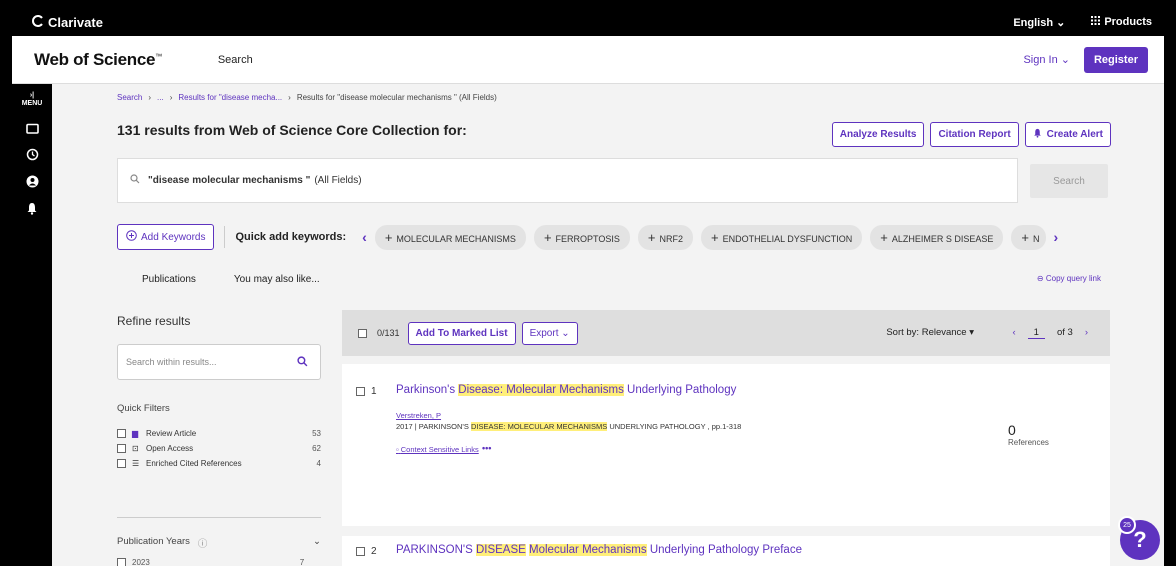 The height and width of the screenshot is (566, 1176). Describe the element at coordinates (1086, 333) in the screenshot. I see `next-page-icon: ›` at that location.